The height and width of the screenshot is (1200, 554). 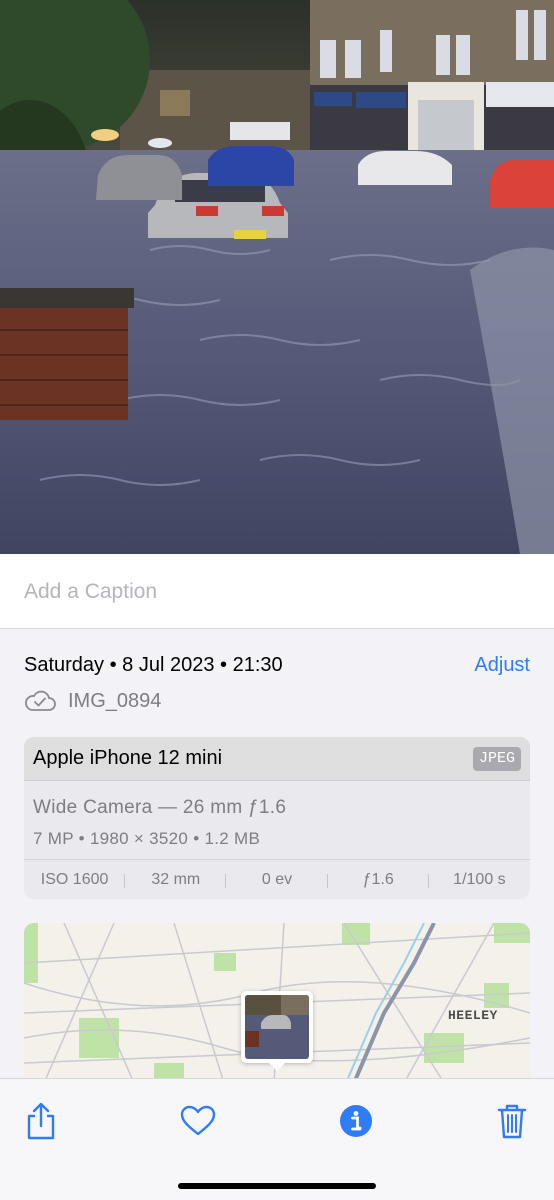 I want to click on pin-thumbnail, so click(x=277, y=1027).